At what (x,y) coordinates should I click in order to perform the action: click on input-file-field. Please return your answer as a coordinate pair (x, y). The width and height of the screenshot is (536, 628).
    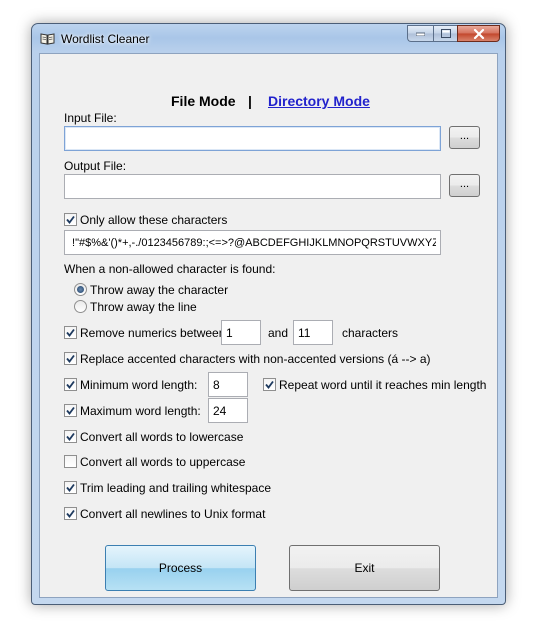
    Looking at the image, I should click on (252, 138).